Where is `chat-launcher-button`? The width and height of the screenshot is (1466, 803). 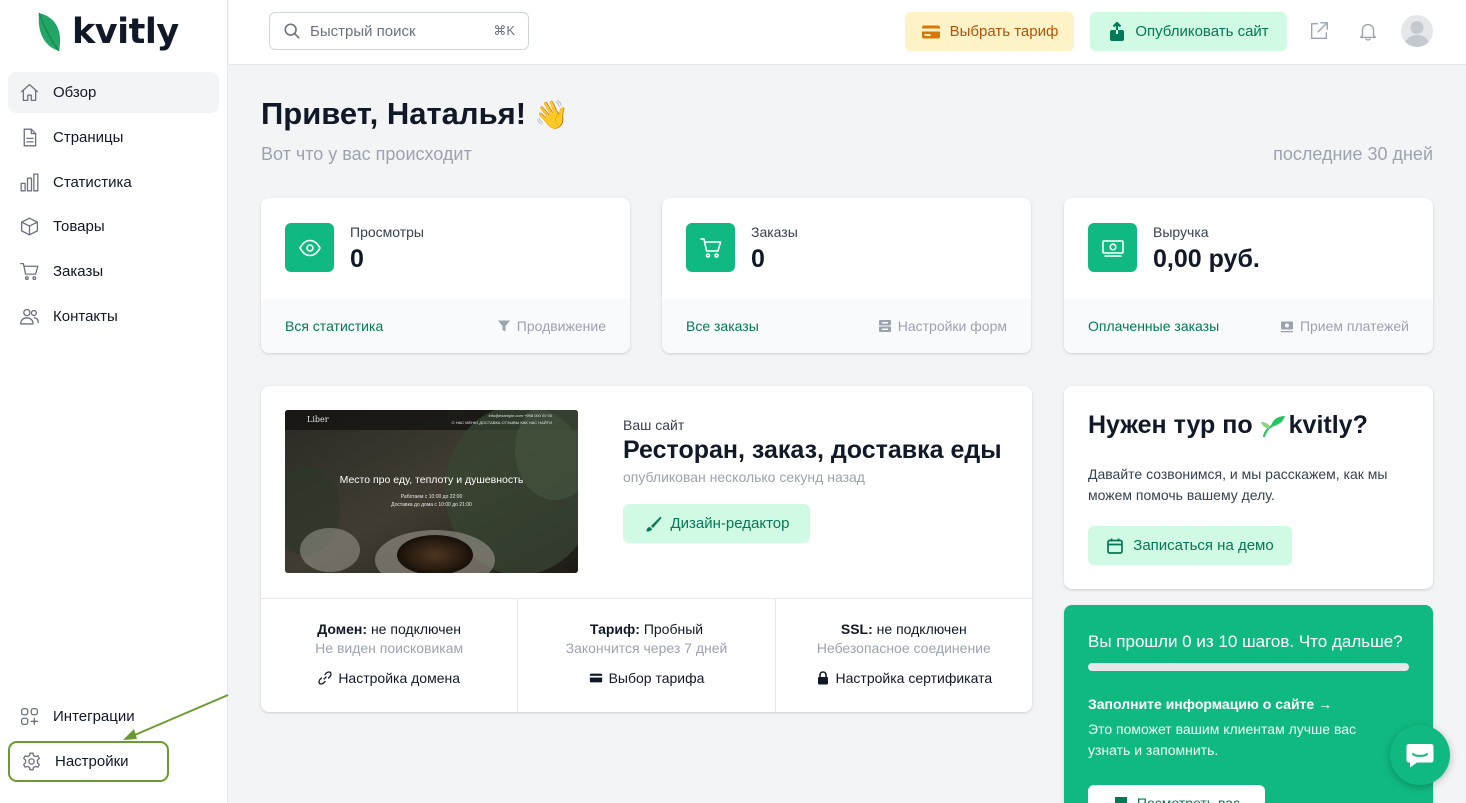 chat-launcher-button is located at coordinates (1420, 755).